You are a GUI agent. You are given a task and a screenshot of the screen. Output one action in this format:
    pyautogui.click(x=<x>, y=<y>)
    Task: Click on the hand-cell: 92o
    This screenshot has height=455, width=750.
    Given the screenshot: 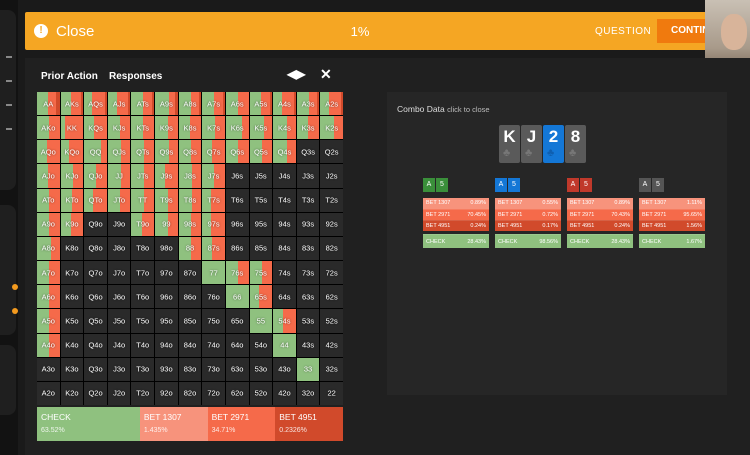 What is the action you would take?
    pyautogui.click(x=166, y=393)
    